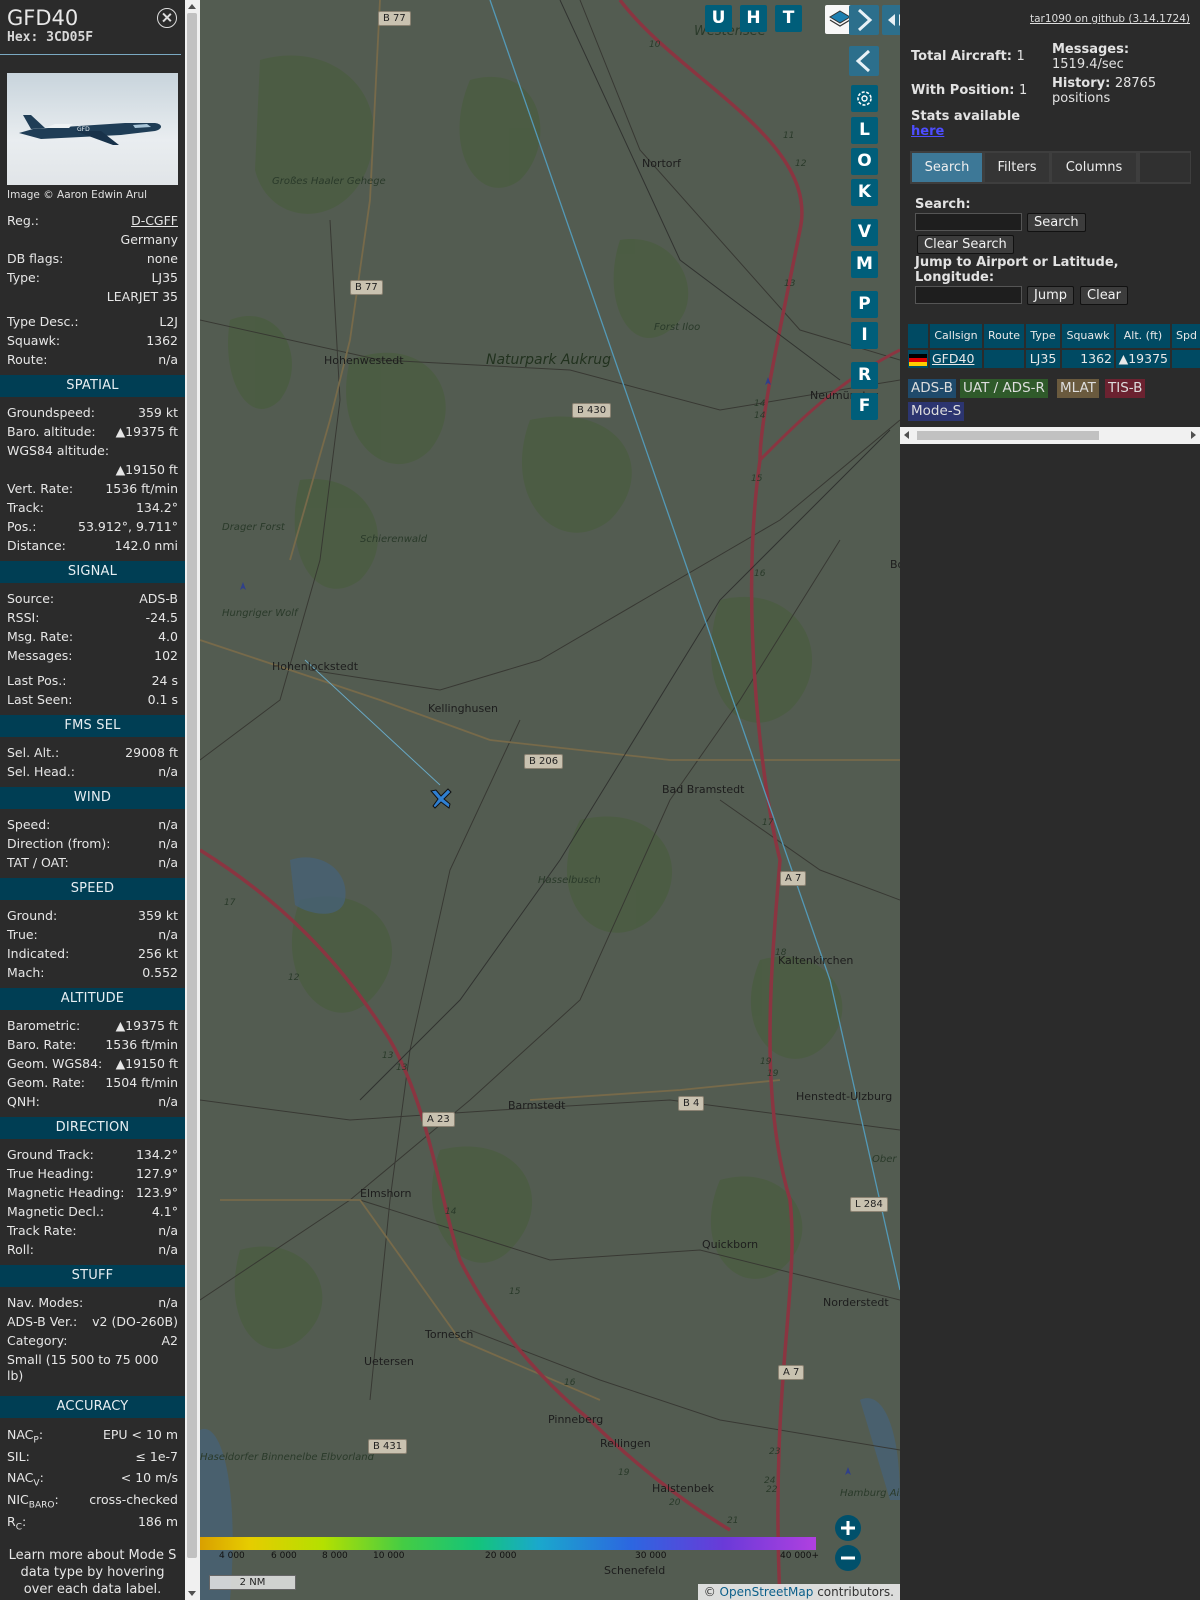  Describe the element at coordinates (864, 98) in the screenshot. I see `settings-button` at that location.